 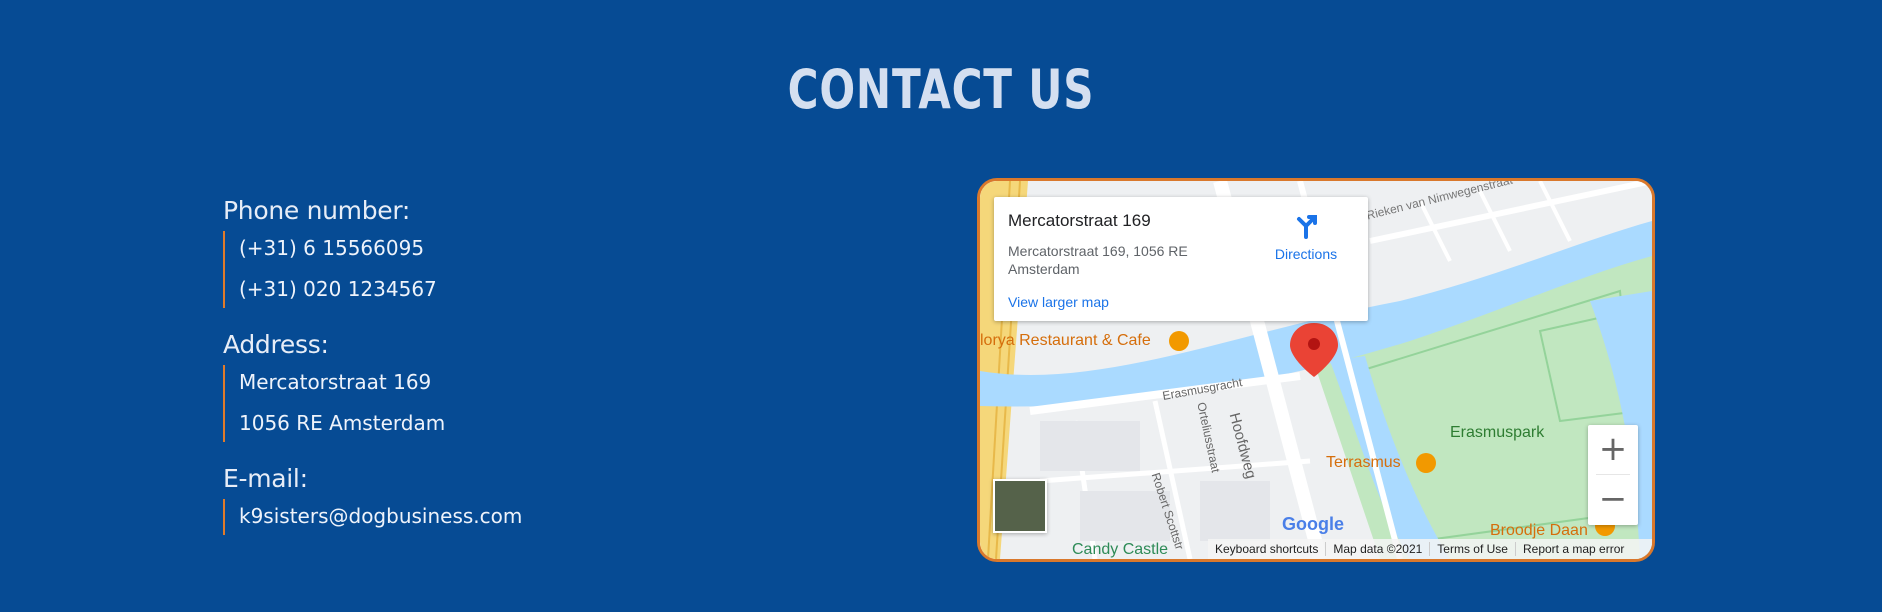 What do you see at coordinates (380, 517) in the screenshot?
I see `email-link: k9sisters@dogbusiness.com` at bounding box center [380, 517].